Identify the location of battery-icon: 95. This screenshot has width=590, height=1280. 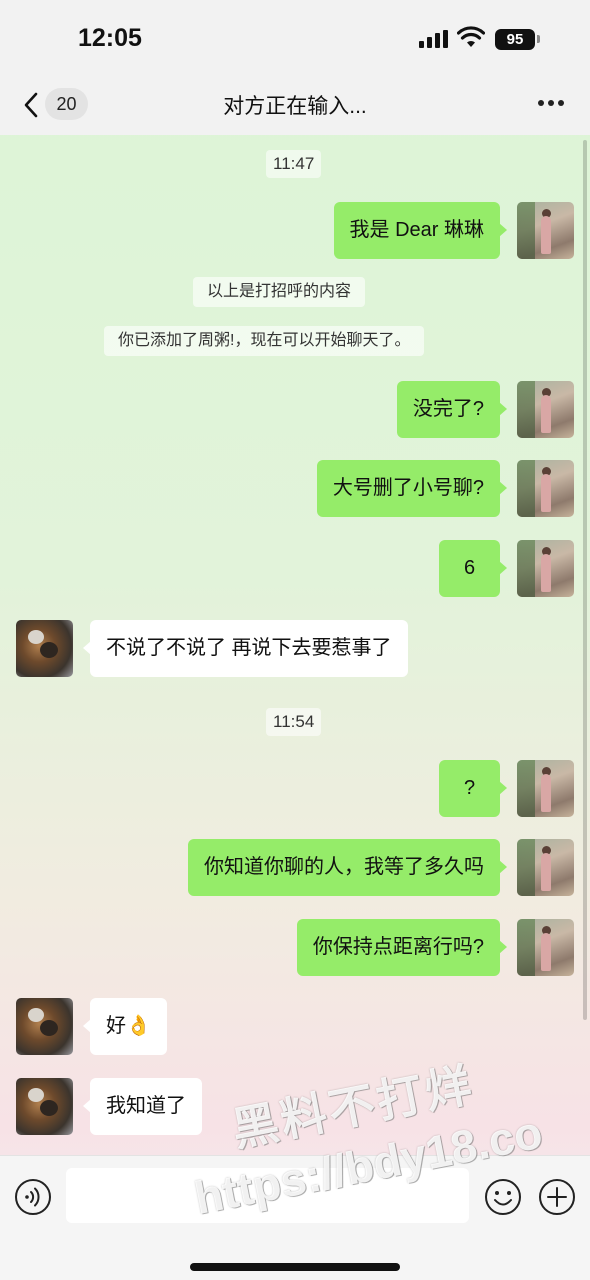
(515, 39).